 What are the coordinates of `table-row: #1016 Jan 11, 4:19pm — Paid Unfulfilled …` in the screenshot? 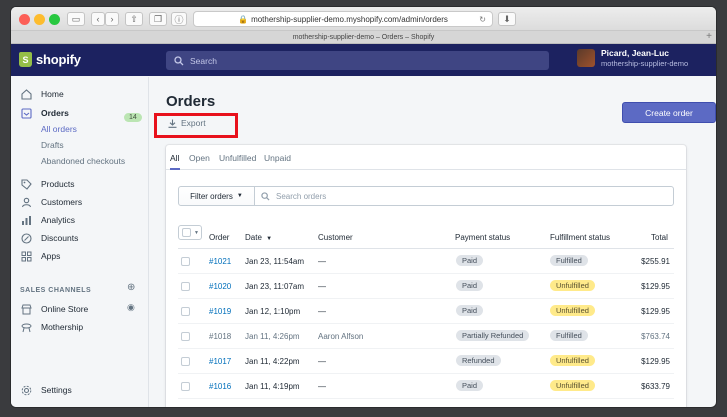 It's located at (426, 386).